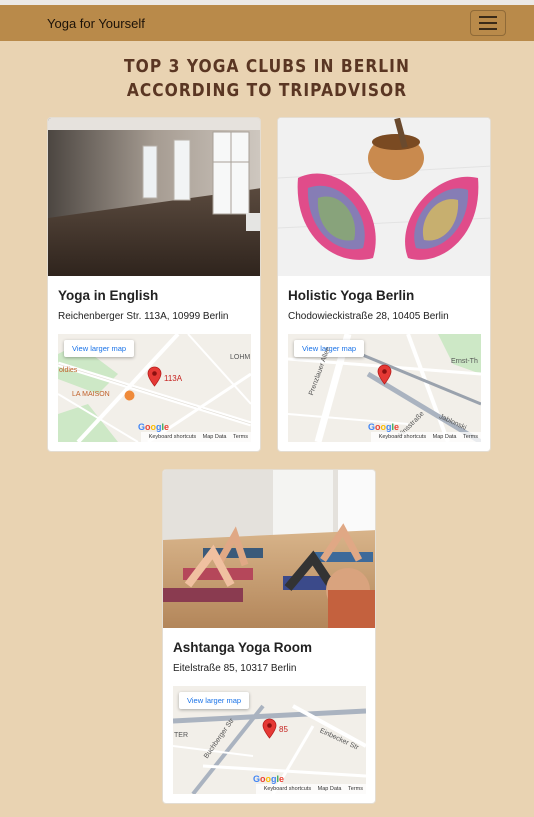 Image resolution: width=534 pixels, height=817 pixels. What do you see at coordinates (235, 668) in the screenshot?
I see `club-address: Eitelstraße 85, 10317 Berlin` at bounding box center [235, 668].